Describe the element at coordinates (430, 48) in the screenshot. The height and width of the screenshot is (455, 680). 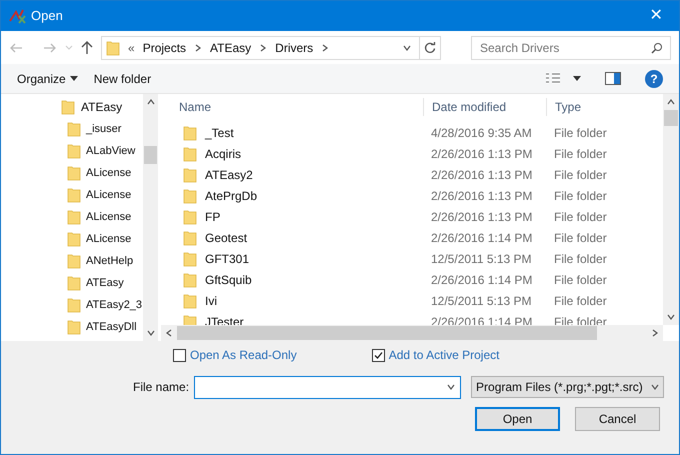
I see `refresh-icon` at that location.